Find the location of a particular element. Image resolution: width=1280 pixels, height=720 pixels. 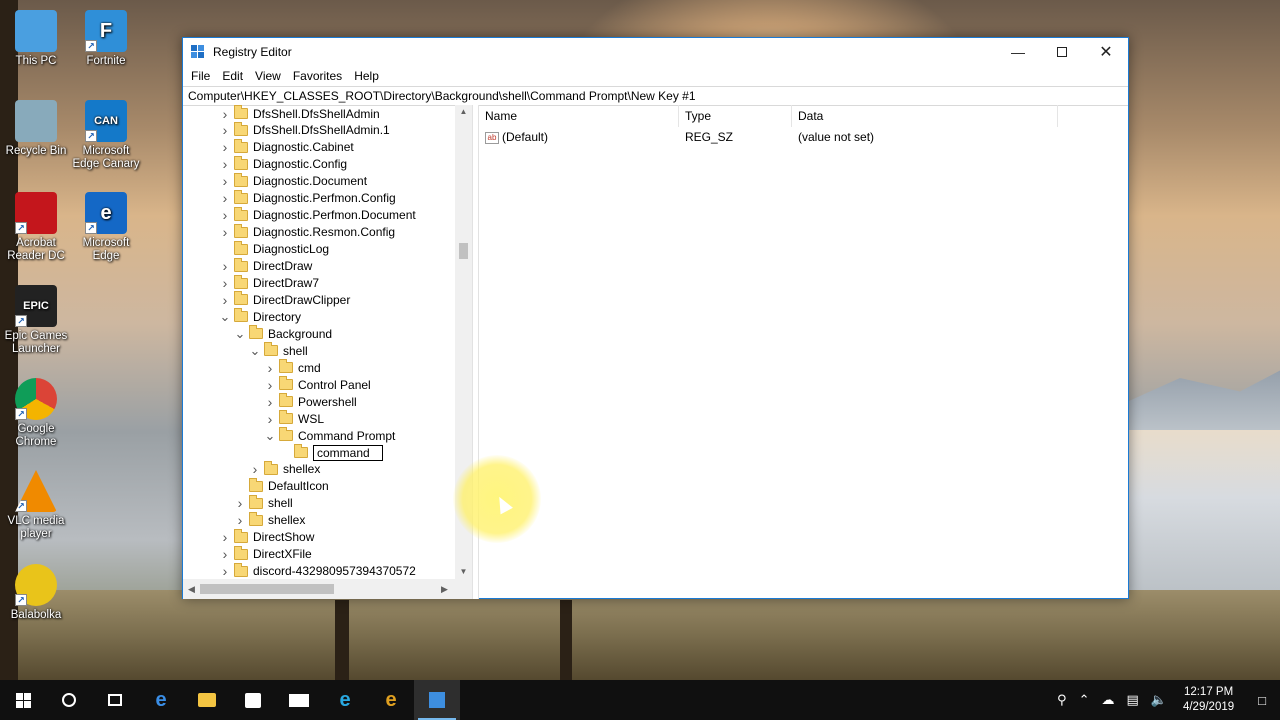

volume-icon: 🔈 is located at coordinates (1159, 700).